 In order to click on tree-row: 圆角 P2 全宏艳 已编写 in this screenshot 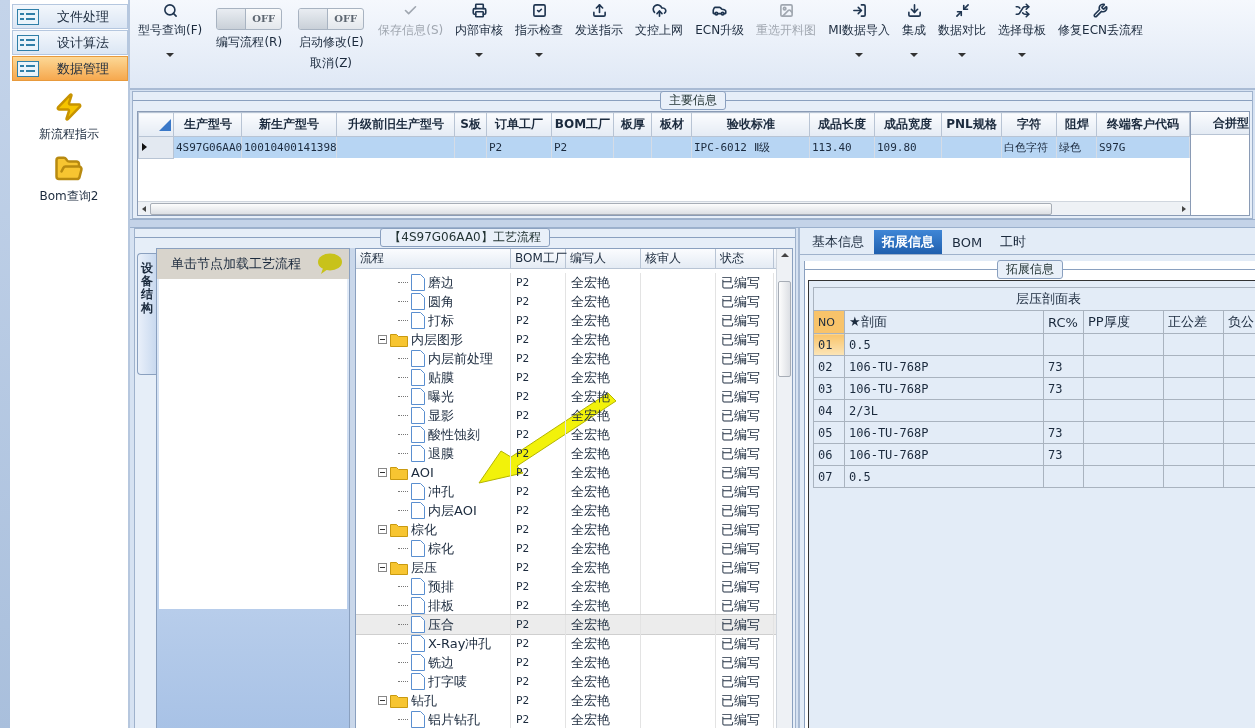, I will do `click(566, 301)`.